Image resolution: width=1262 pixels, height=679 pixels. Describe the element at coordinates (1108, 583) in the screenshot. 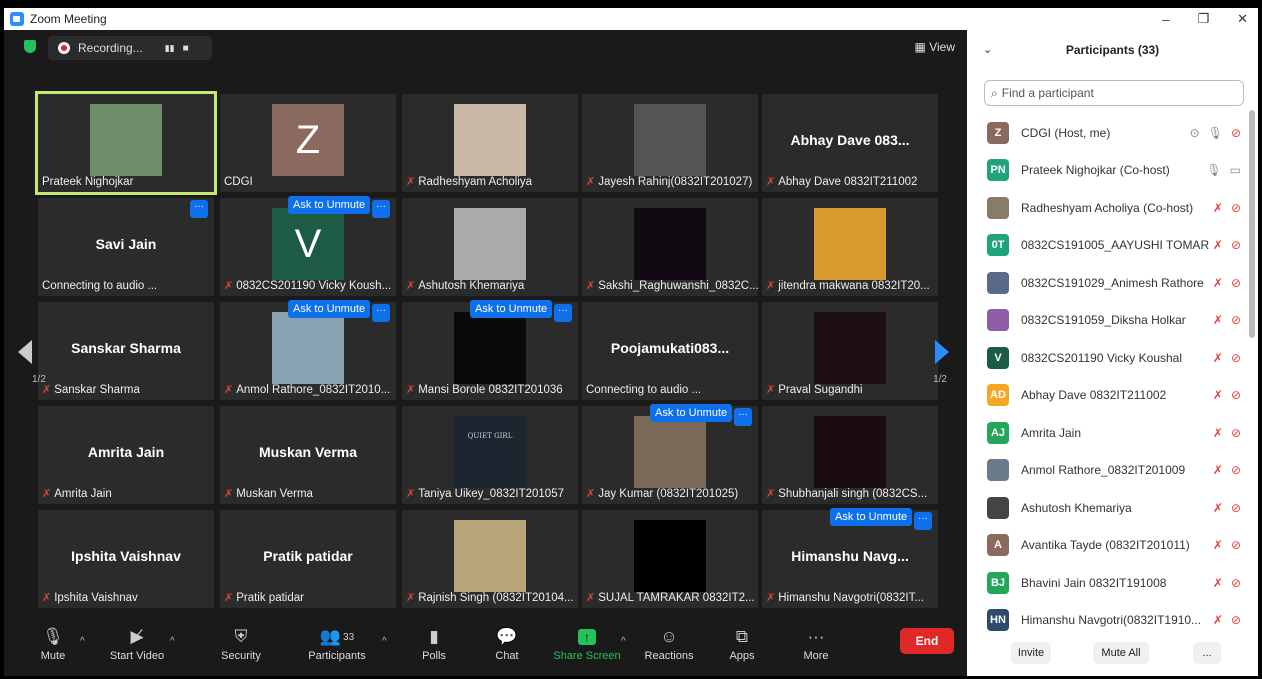

I see `participant-list-item: BJ Bhavini Jain 0832IT191008 ✗ ⊘` at that location.